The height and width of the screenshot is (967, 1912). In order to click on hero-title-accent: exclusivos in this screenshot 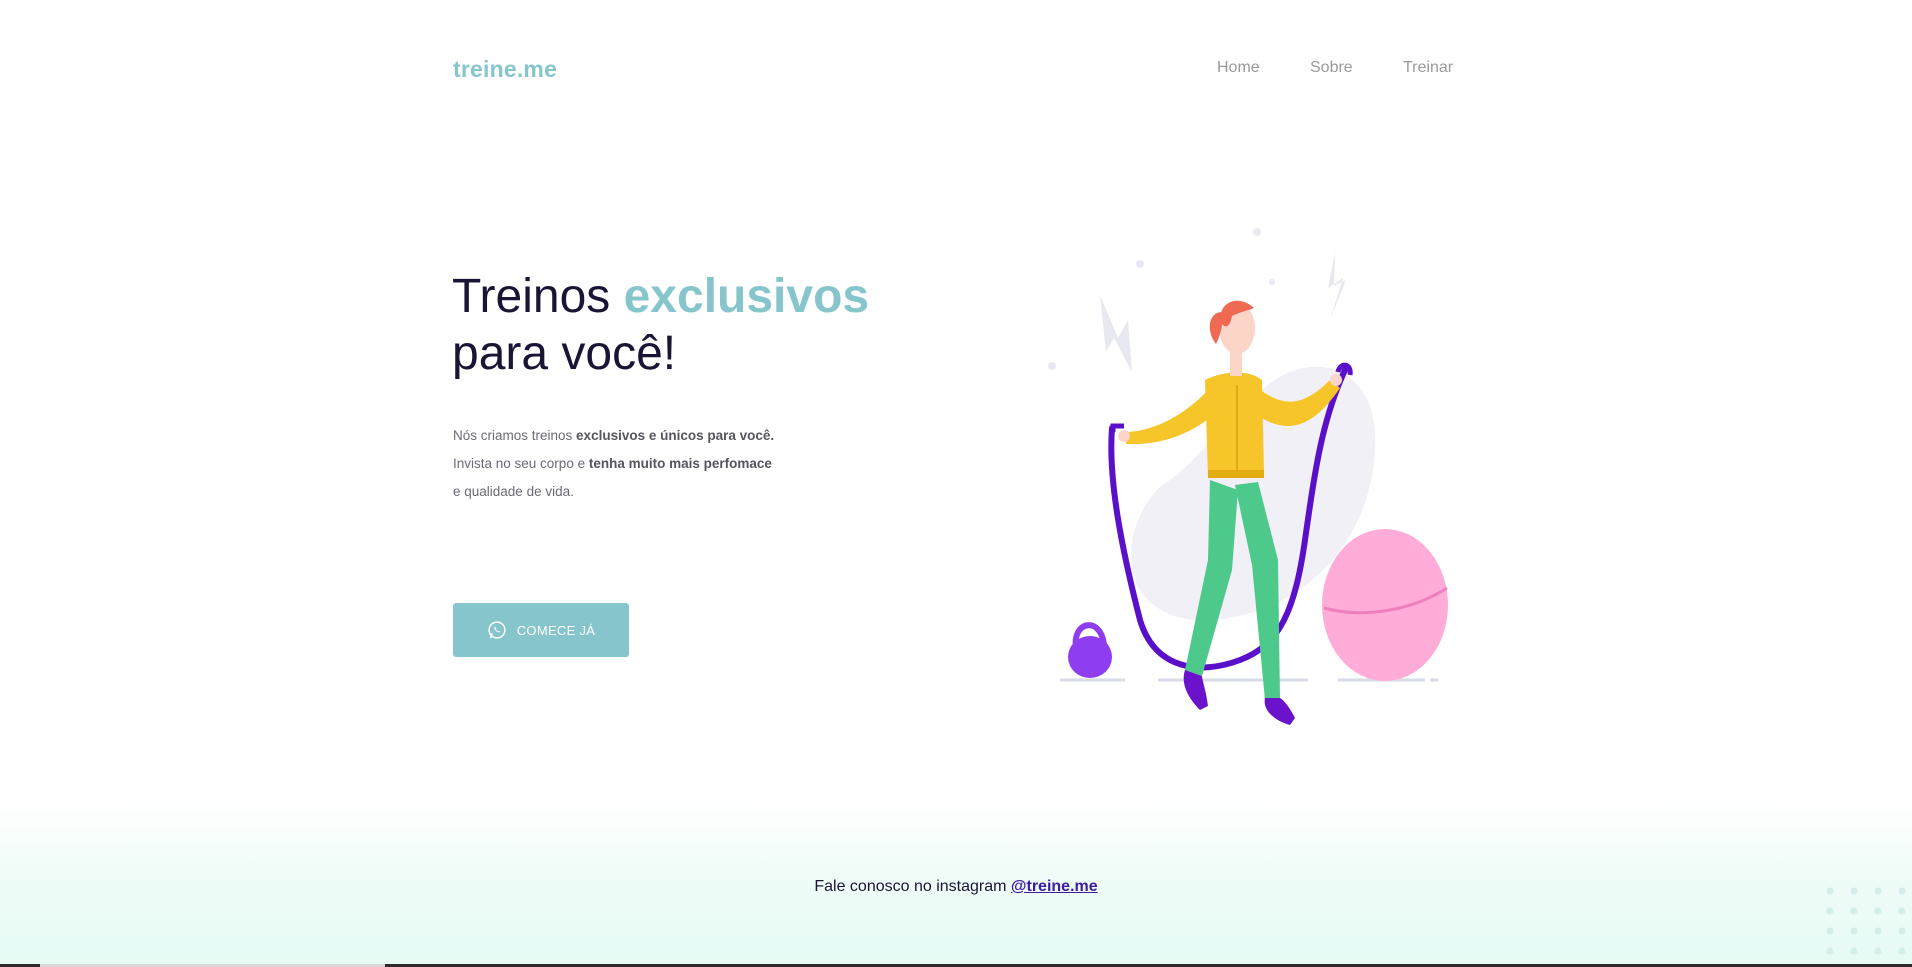, I will do `click(746, 296)`.